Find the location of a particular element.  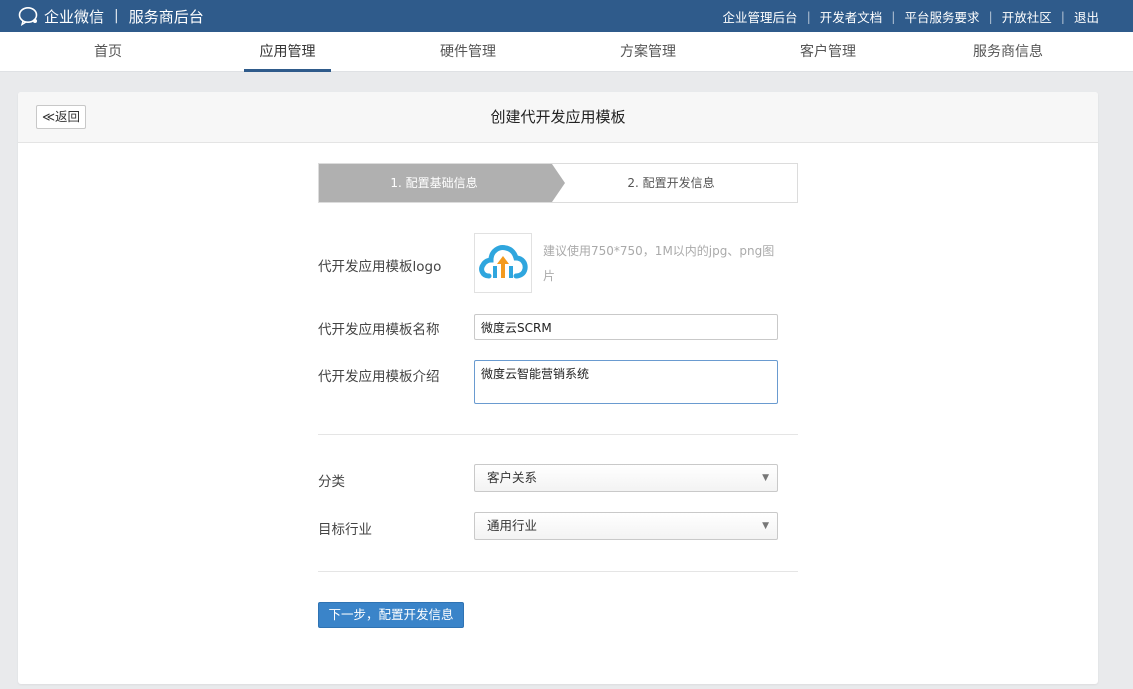

tab-solution-management: 方案管理 is located at coordinates (648, 52).